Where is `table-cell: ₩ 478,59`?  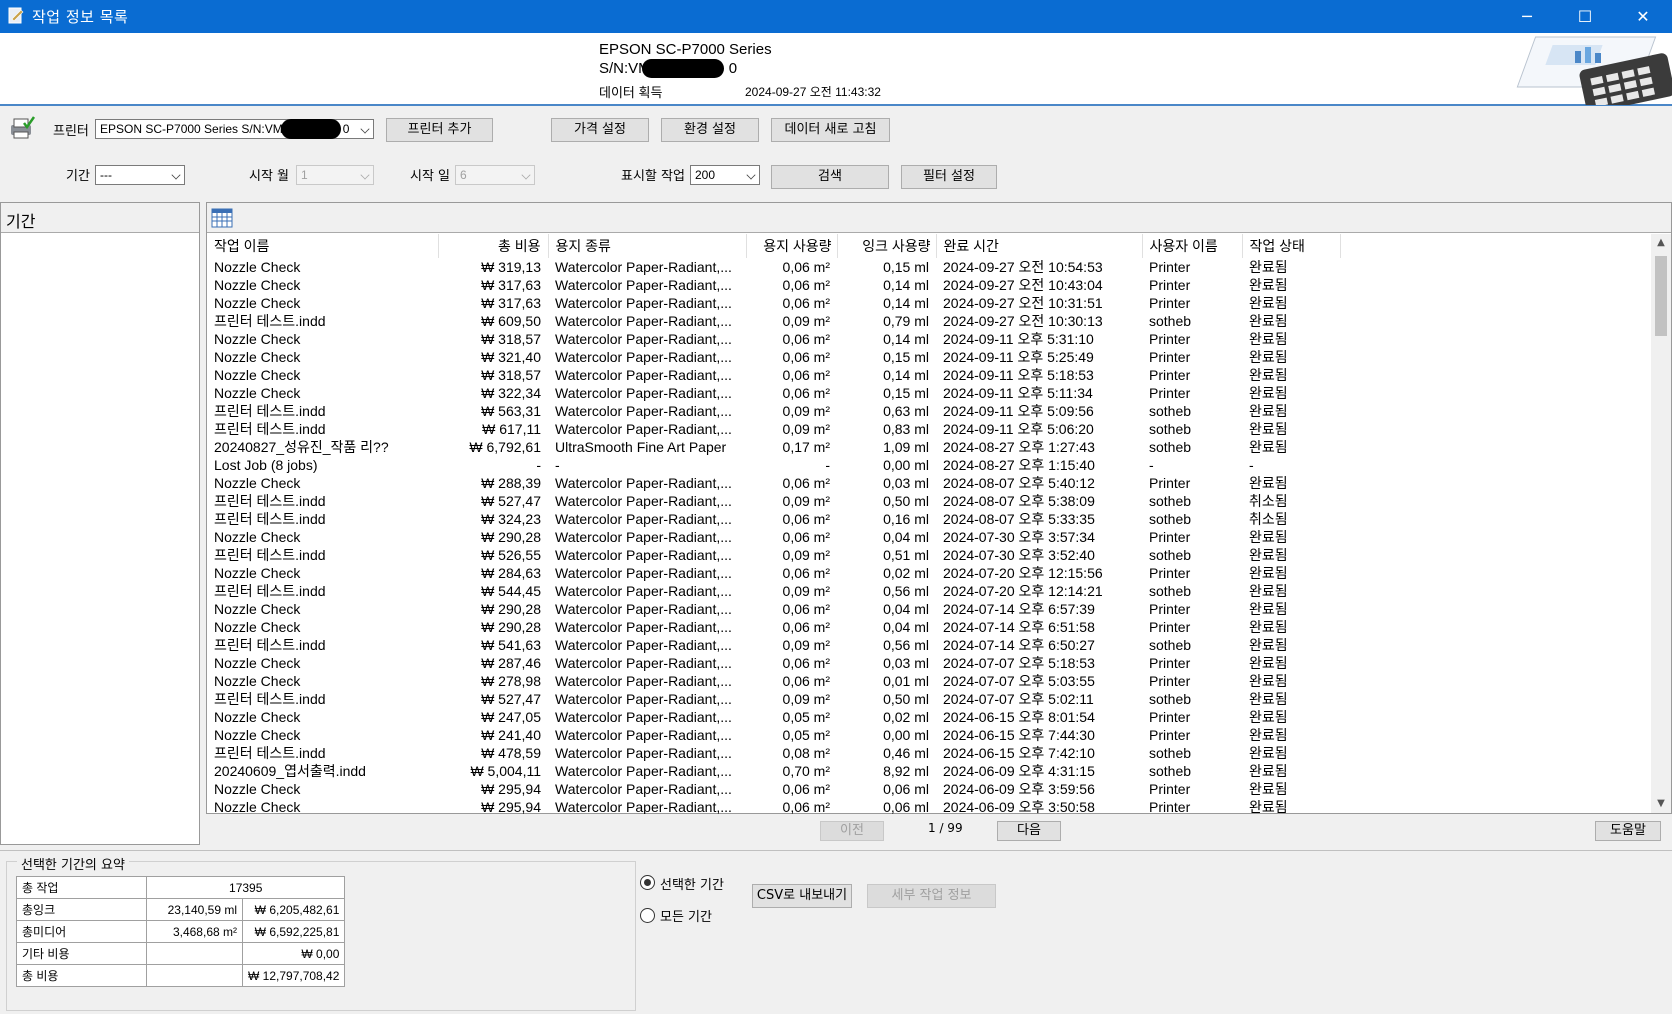
table-cell: ₩ 478,59 is located at coordinates (511, 753).